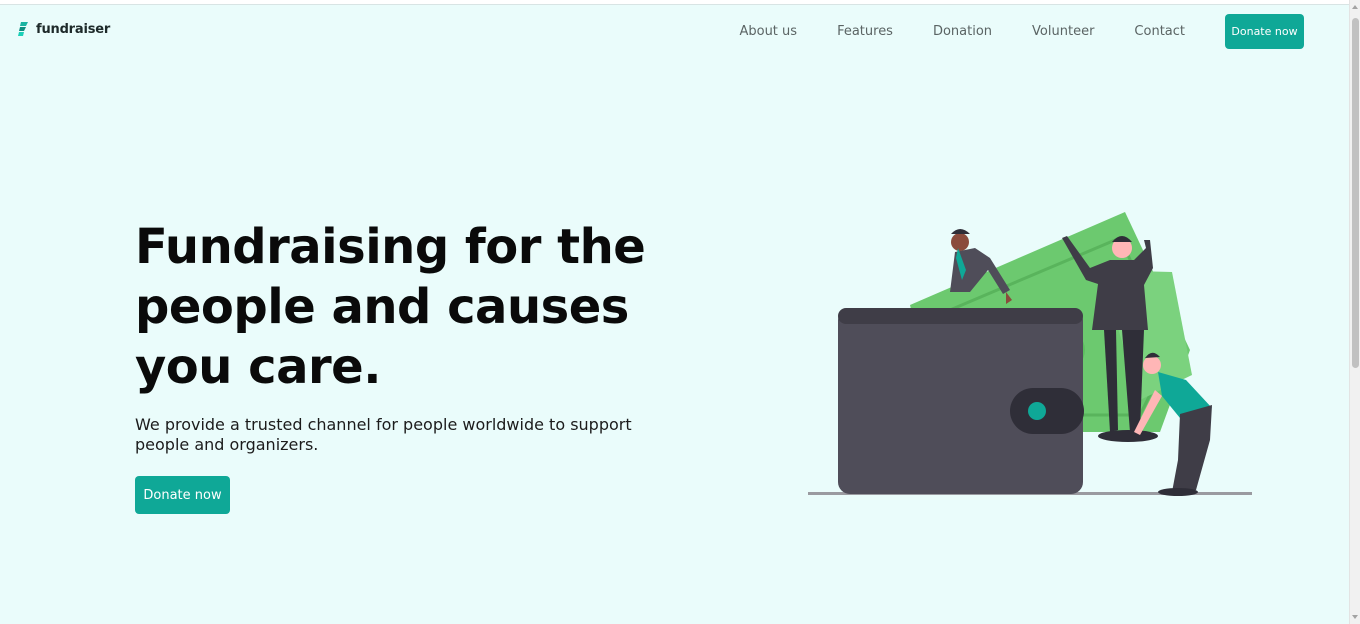 Image resolution: width=1360 pixels, height=624 pixels. I want to click on scroll-up-icon, so click(1355, 7).